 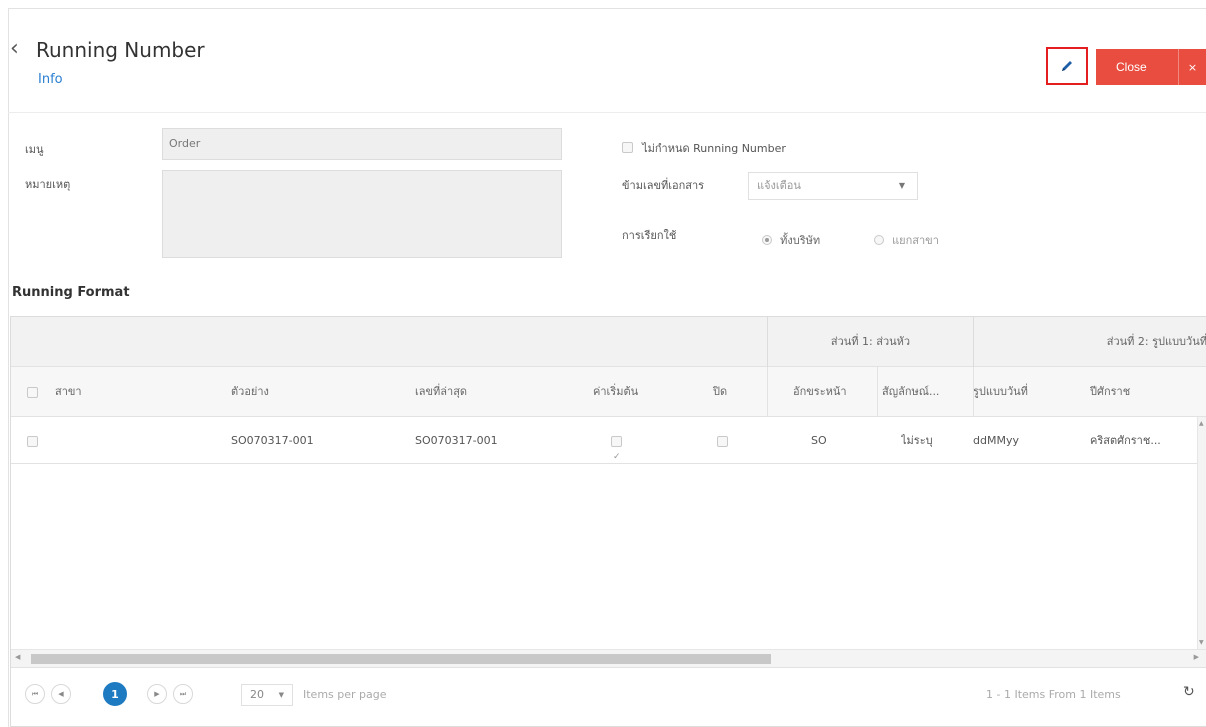 I want to click on menu-label: เมนู, so click(x=34, y=149).